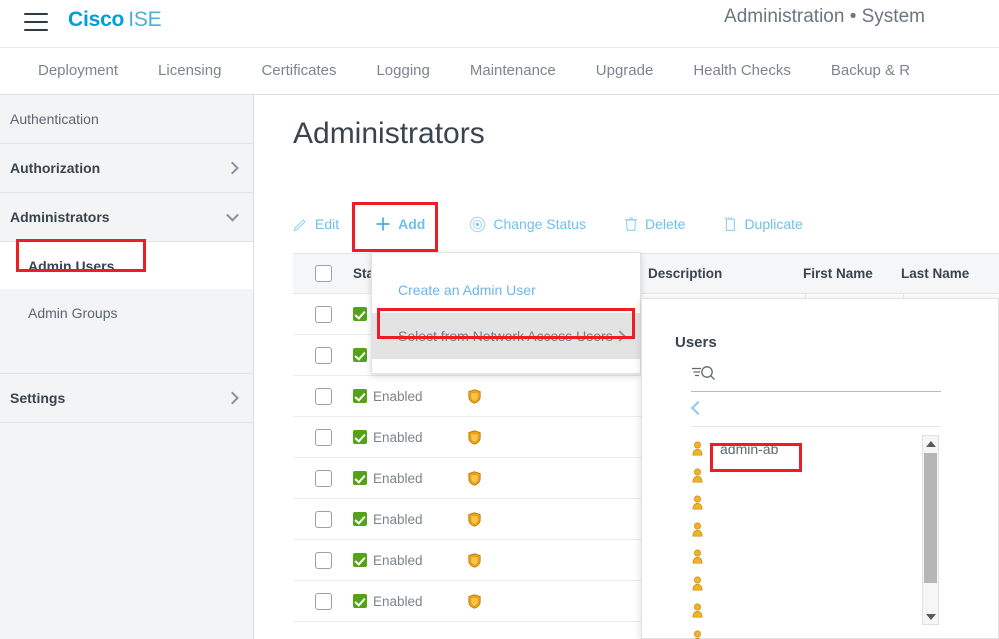  What do you see at coordinates (513, 71) in the screenshot?
I see `nav-tab-maintenance: Maintenance` at bounding box center [513, 71].